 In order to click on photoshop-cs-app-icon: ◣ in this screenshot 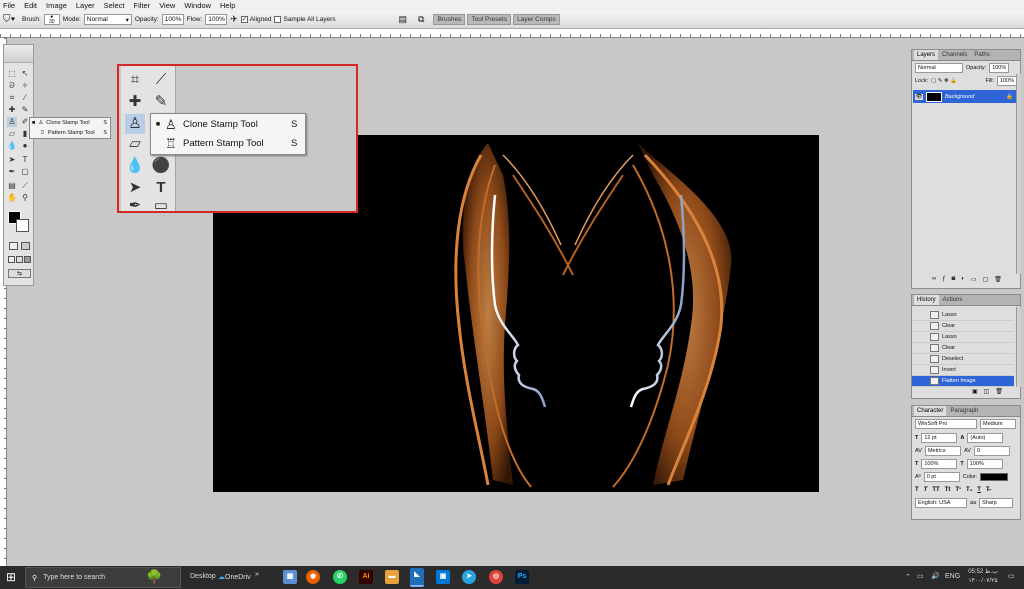, I will do `click(417, 577)`.